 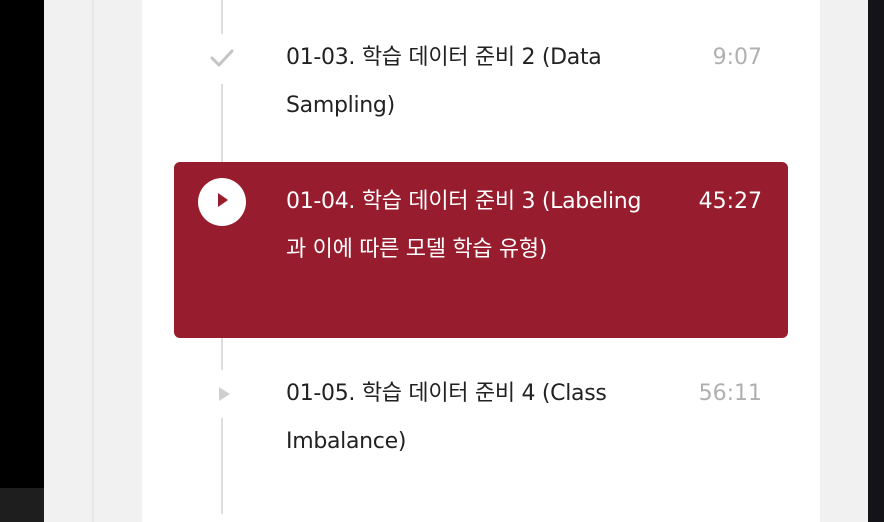 I want to click on lesson-duration: 45:27, so click(x=730, y=201).